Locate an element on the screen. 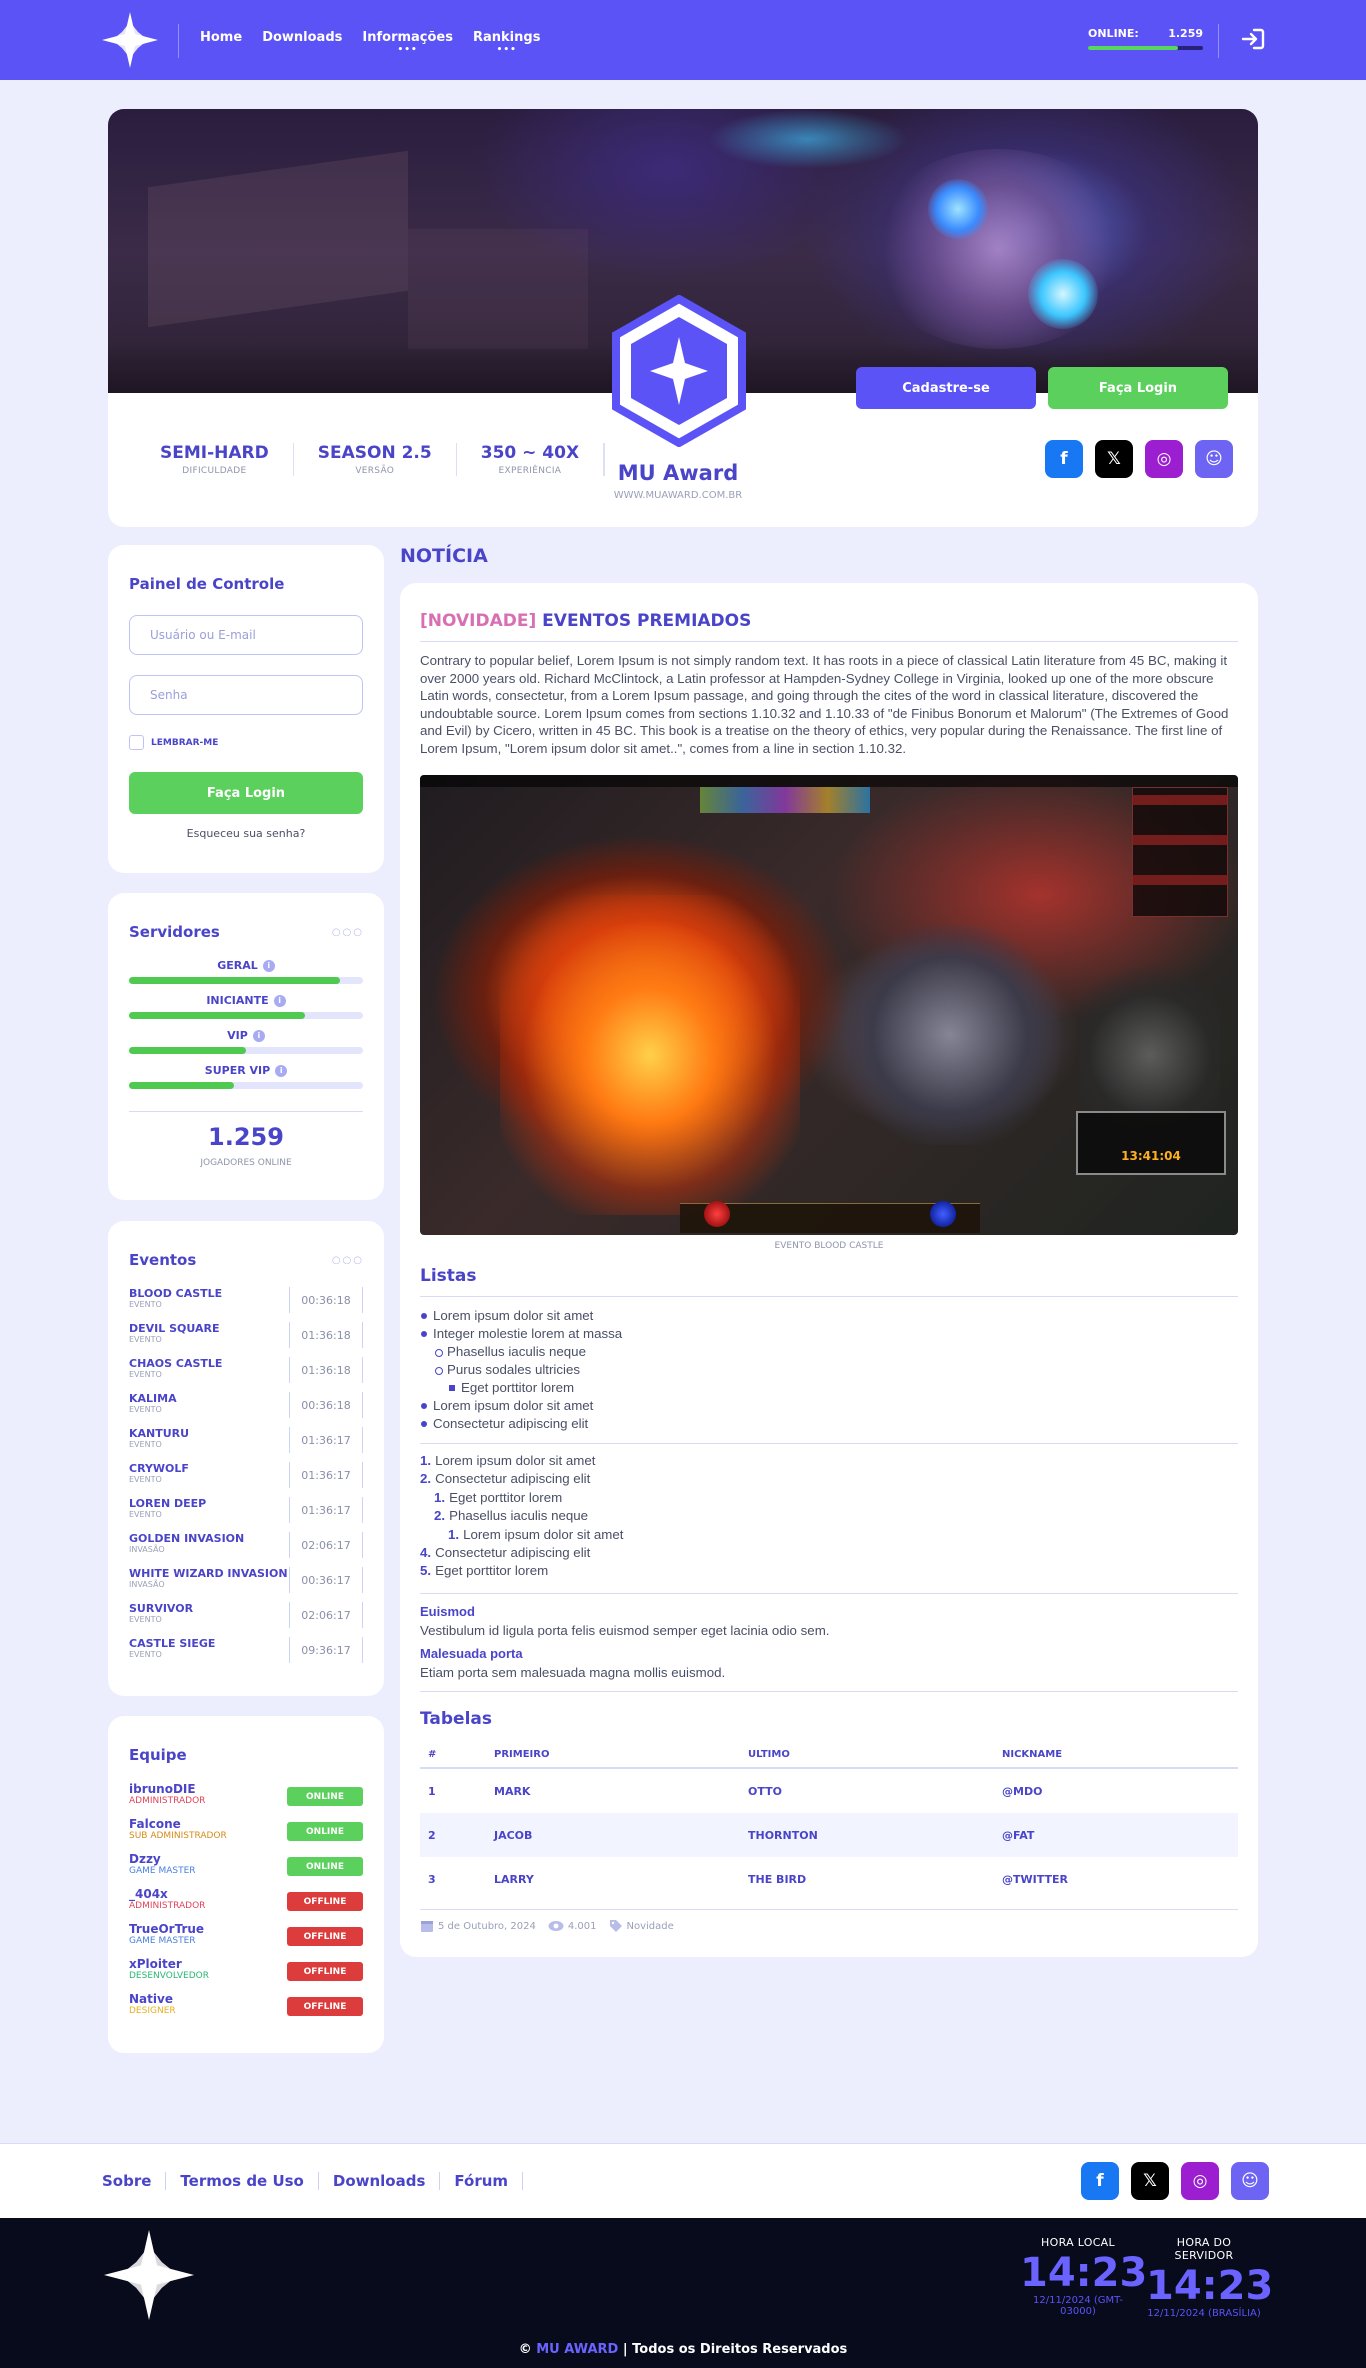 The image size is (1366, 2368). server-clock-time: 14:23 is located at coordinates (1210, 2286).